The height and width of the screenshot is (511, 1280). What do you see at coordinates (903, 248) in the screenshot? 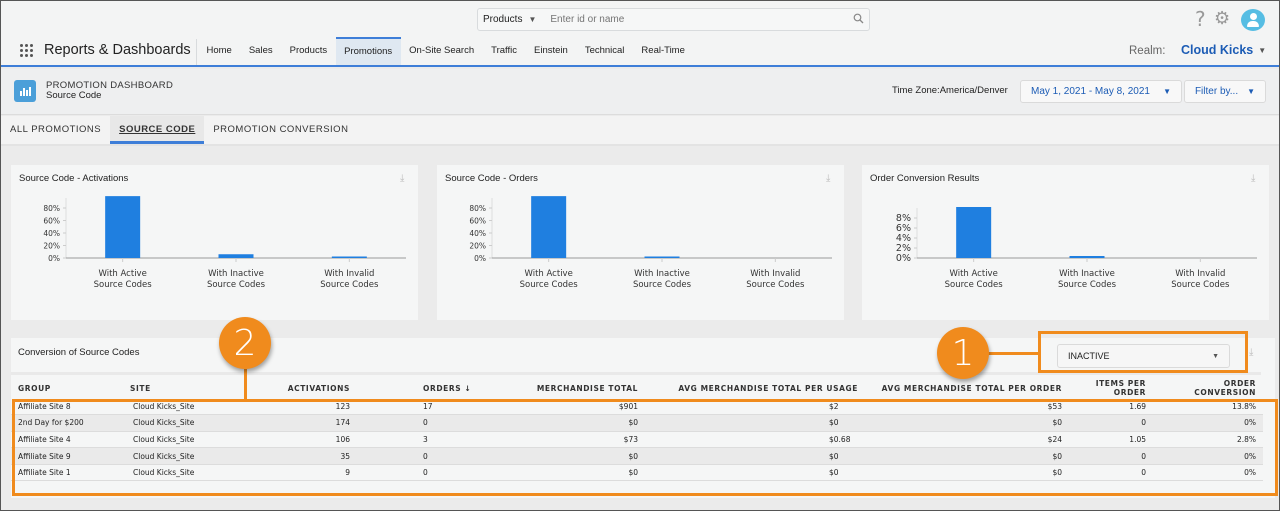
I see `y-tick-label: 2%` at bounding box center [903, 248].